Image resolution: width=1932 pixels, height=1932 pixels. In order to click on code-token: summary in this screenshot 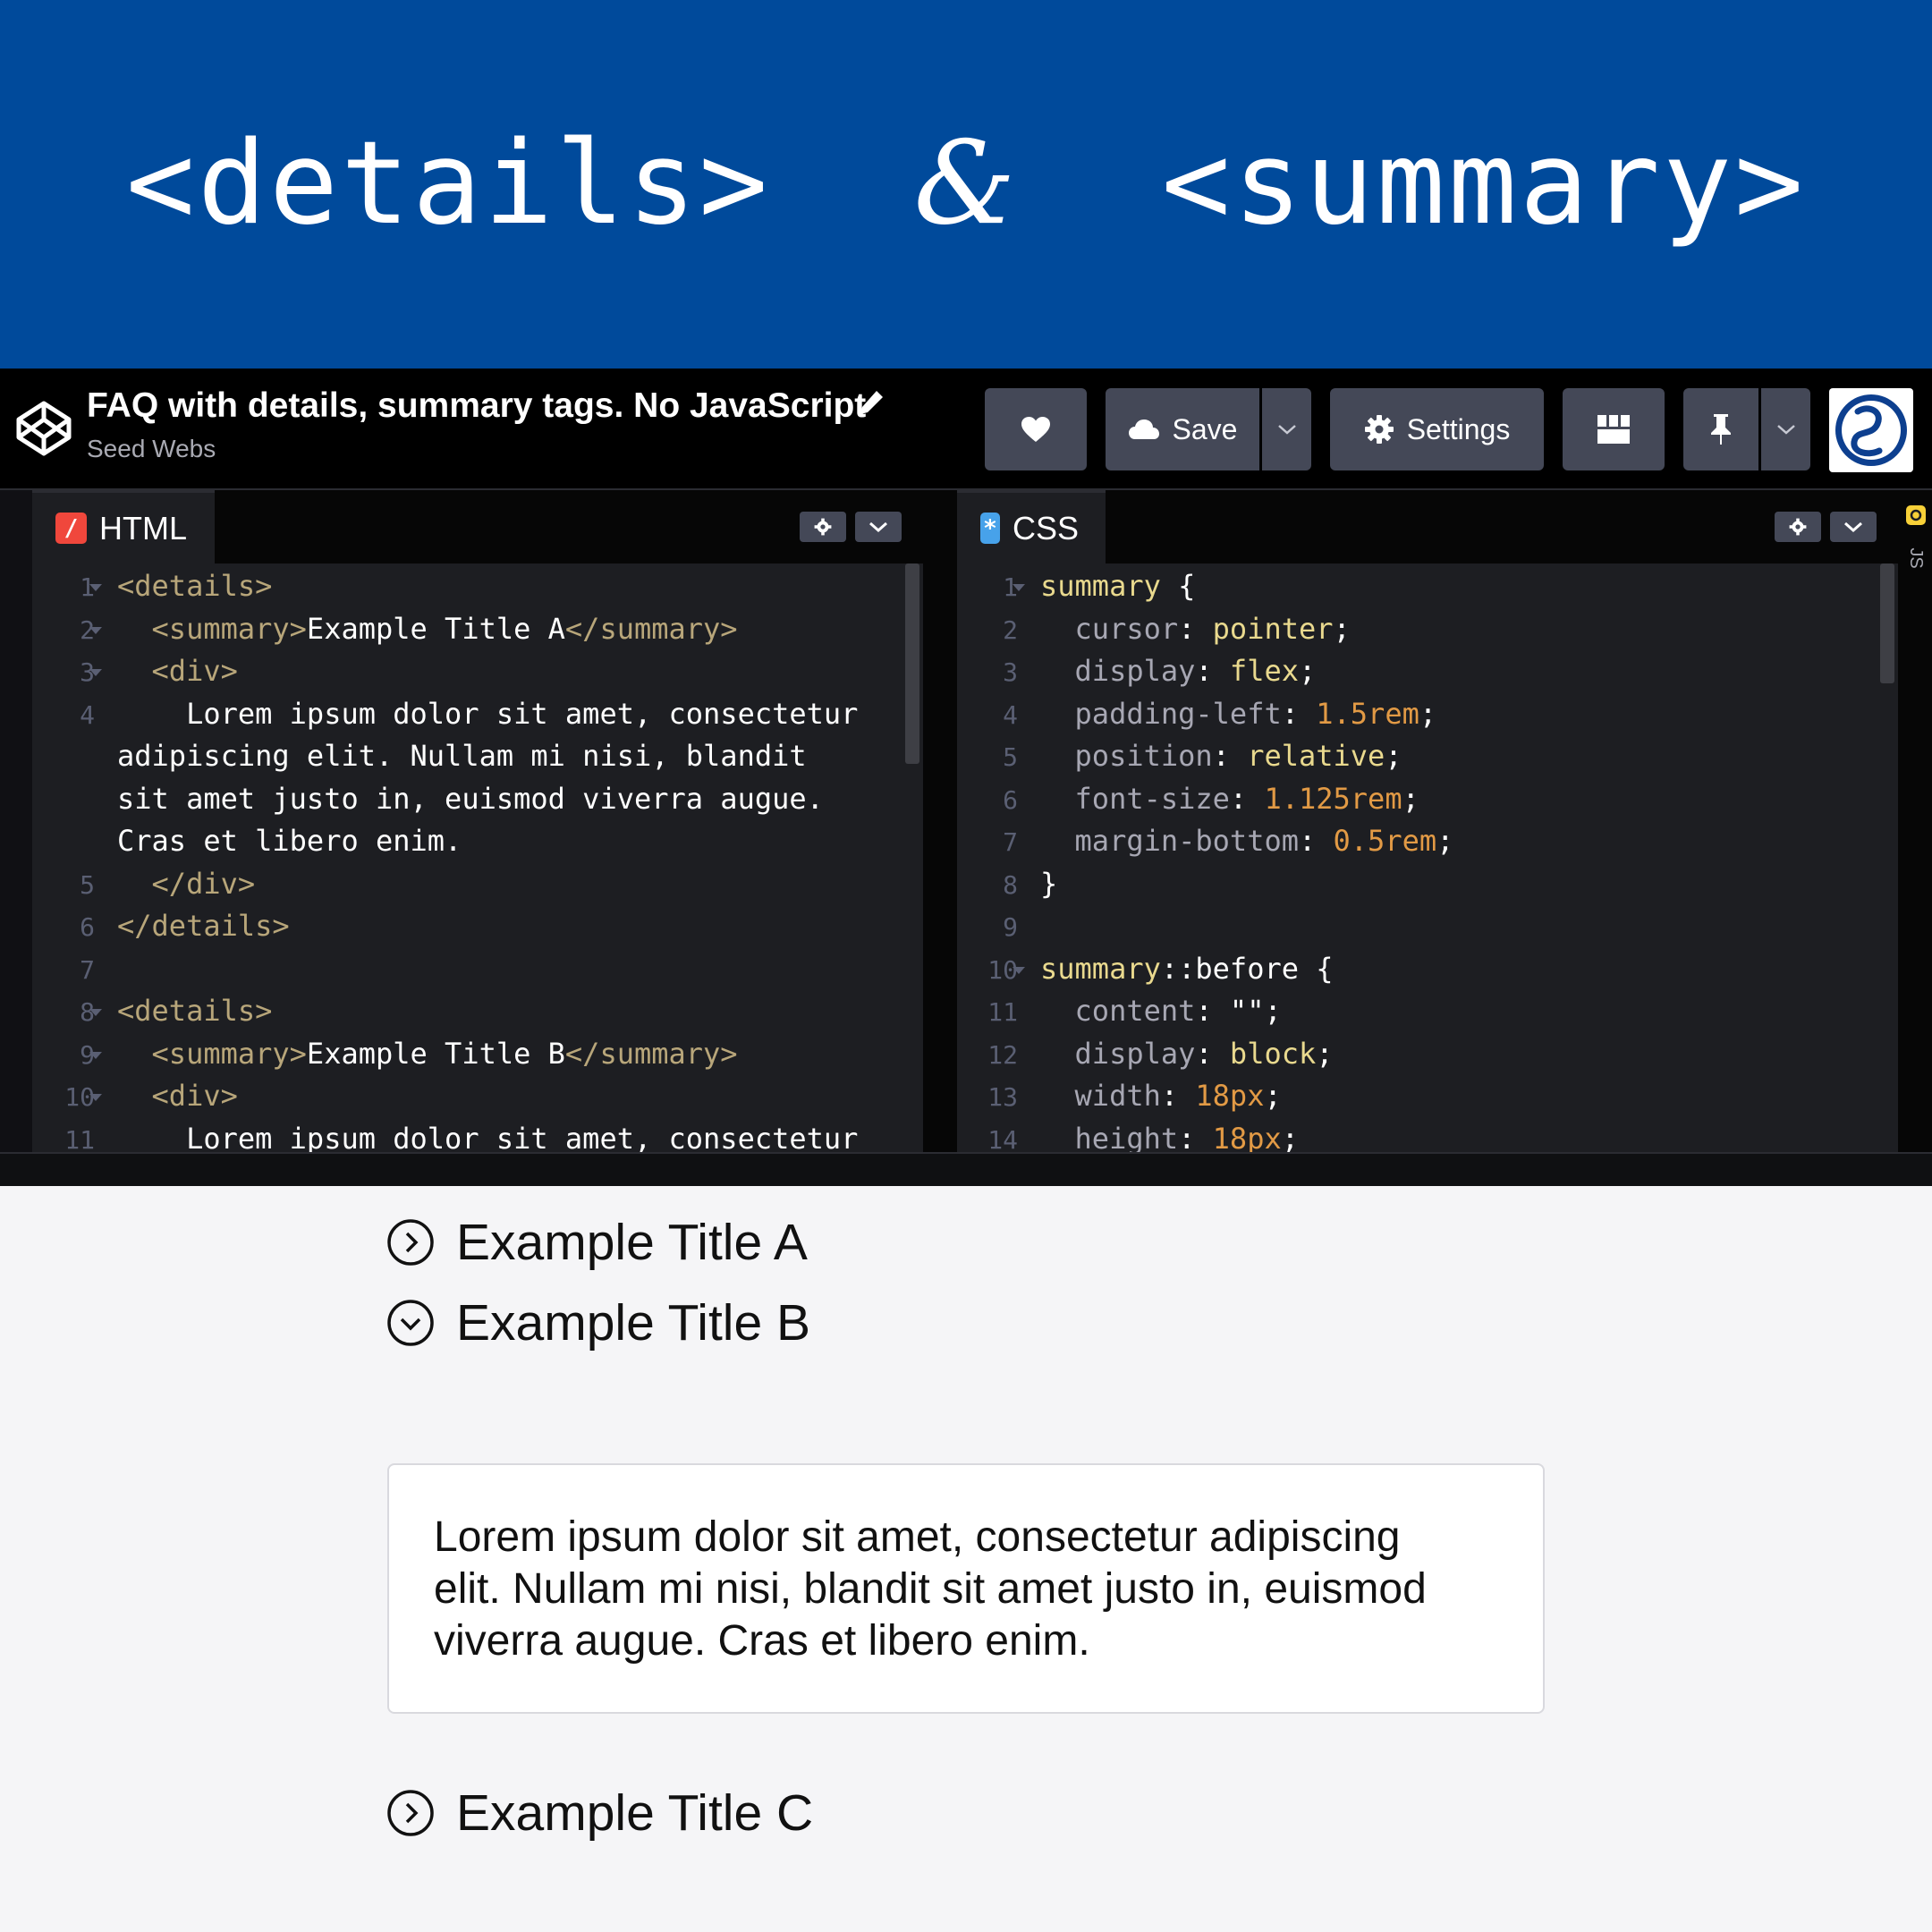, I will do `click(1100, 968)`.